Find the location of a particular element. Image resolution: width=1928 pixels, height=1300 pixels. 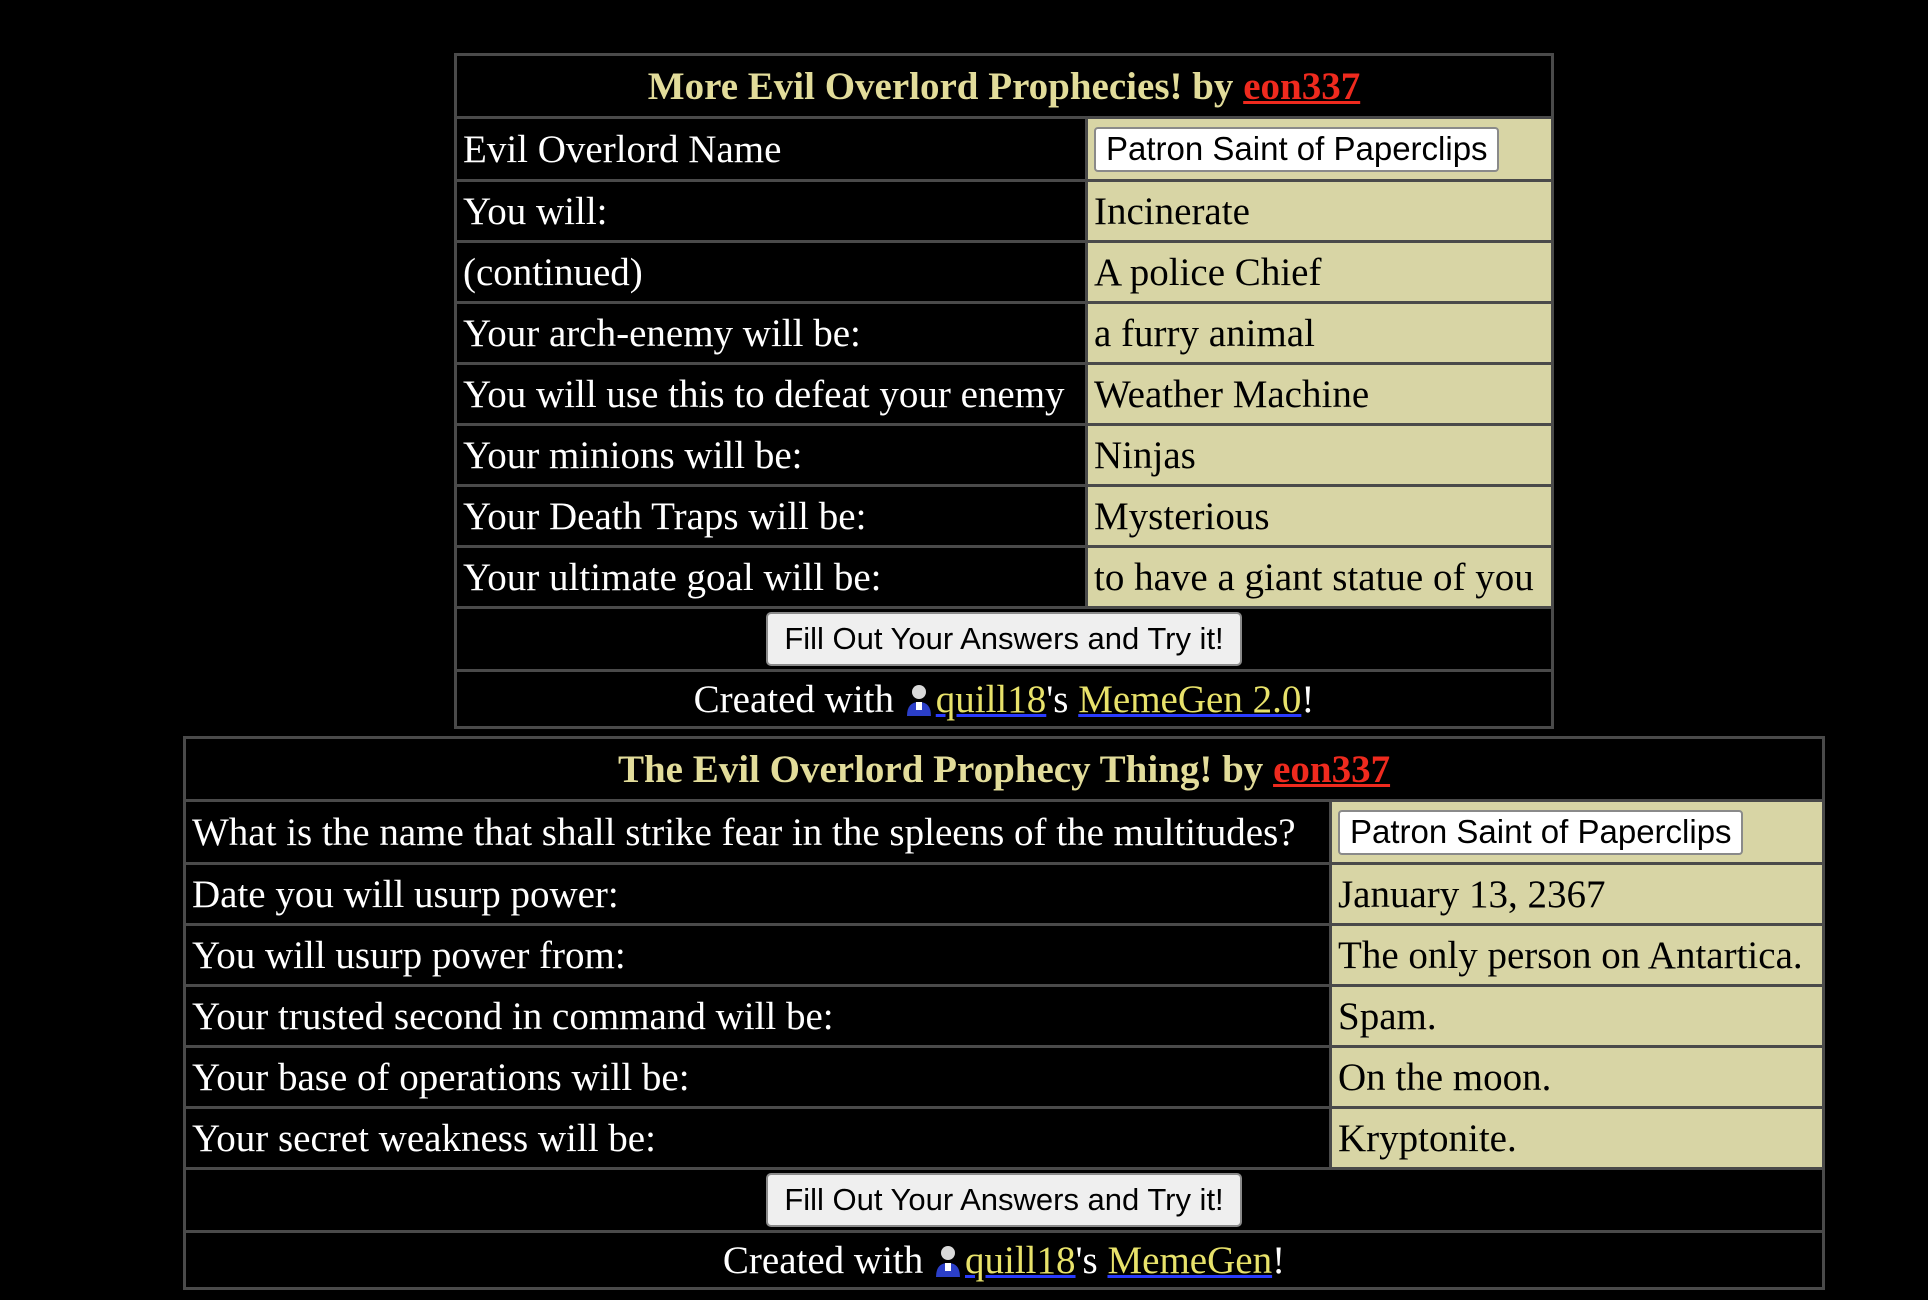

field-value: Spam. is located at coordinates (1577, 1016).